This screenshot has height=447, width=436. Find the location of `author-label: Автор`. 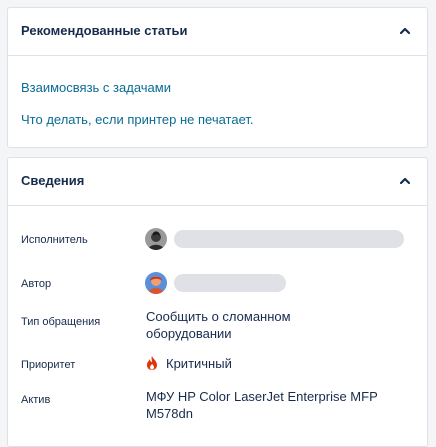

author-label: Автор is located at coordinates (36, 284).